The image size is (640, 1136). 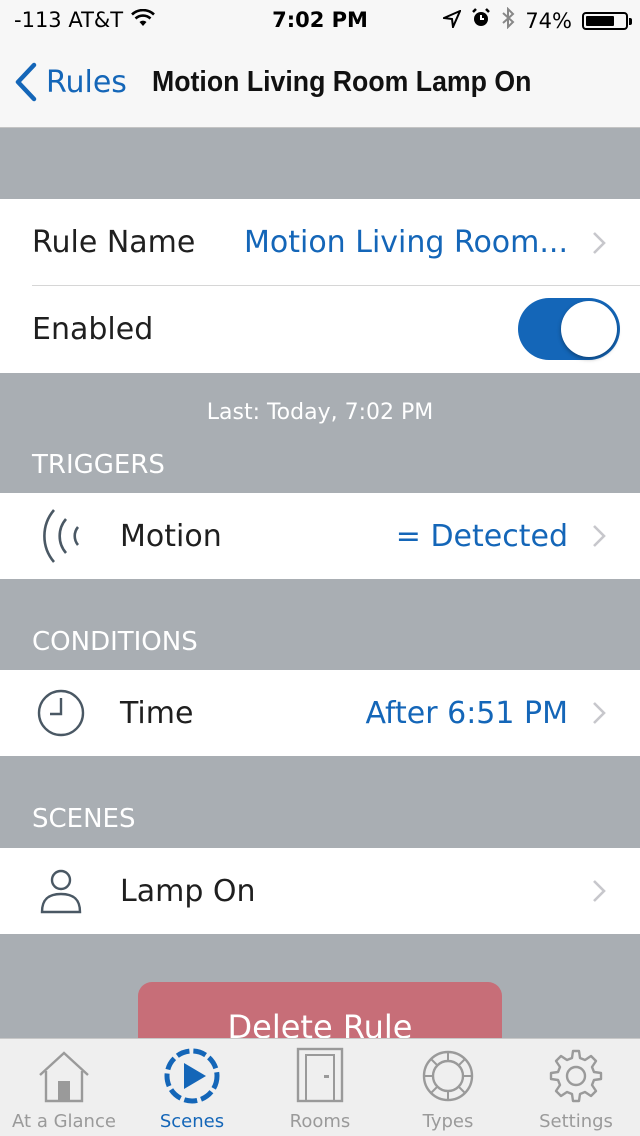 I want to click on tab-bar: At a Glance Scenes Rooms Types Settings, so click(x=320, y=1087).